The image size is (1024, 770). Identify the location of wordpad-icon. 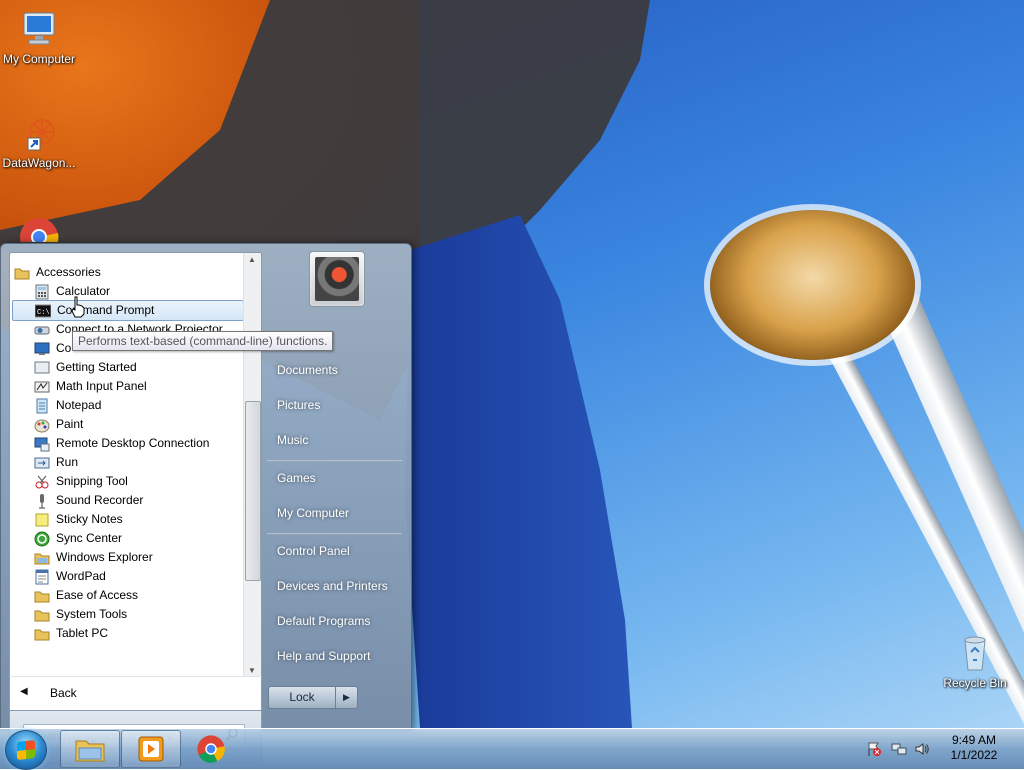
(42, 577).